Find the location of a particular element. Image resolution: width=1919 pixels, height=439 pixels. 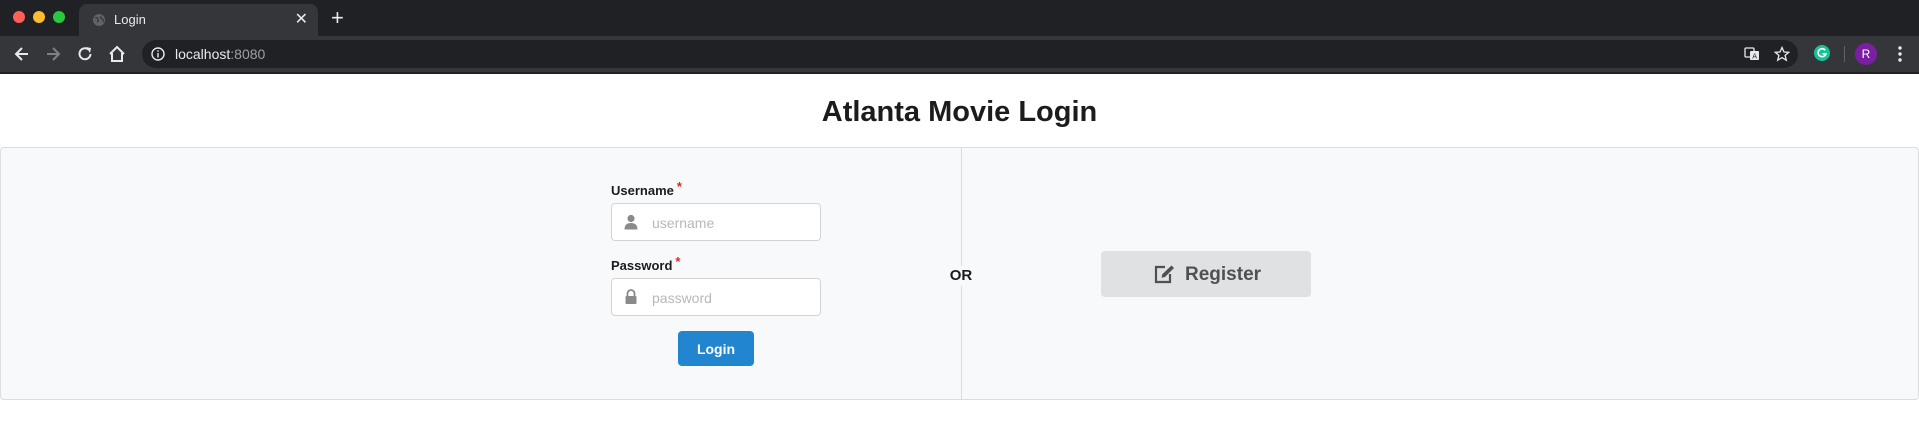

login-button: Login is located at coordinates (716, 348).